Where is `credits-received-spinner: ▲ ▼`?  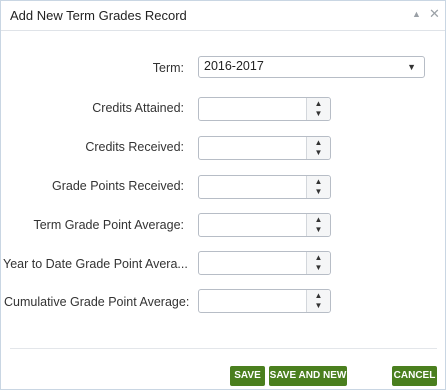 credits-received-spinner: ▲ ▼ is located at coordinates (318, 148).